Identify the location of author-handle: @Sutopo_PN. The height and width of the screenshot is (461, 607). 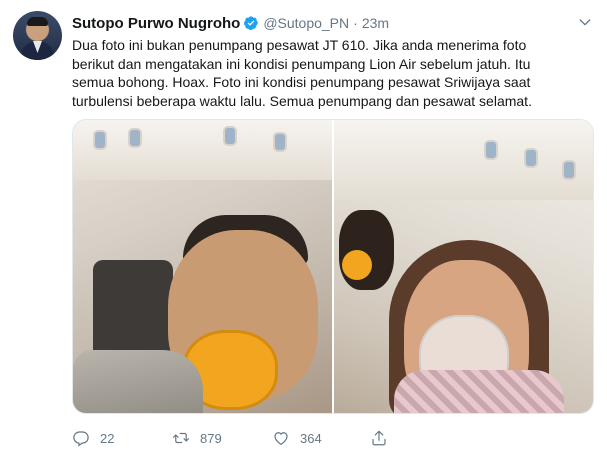
(306, 23).